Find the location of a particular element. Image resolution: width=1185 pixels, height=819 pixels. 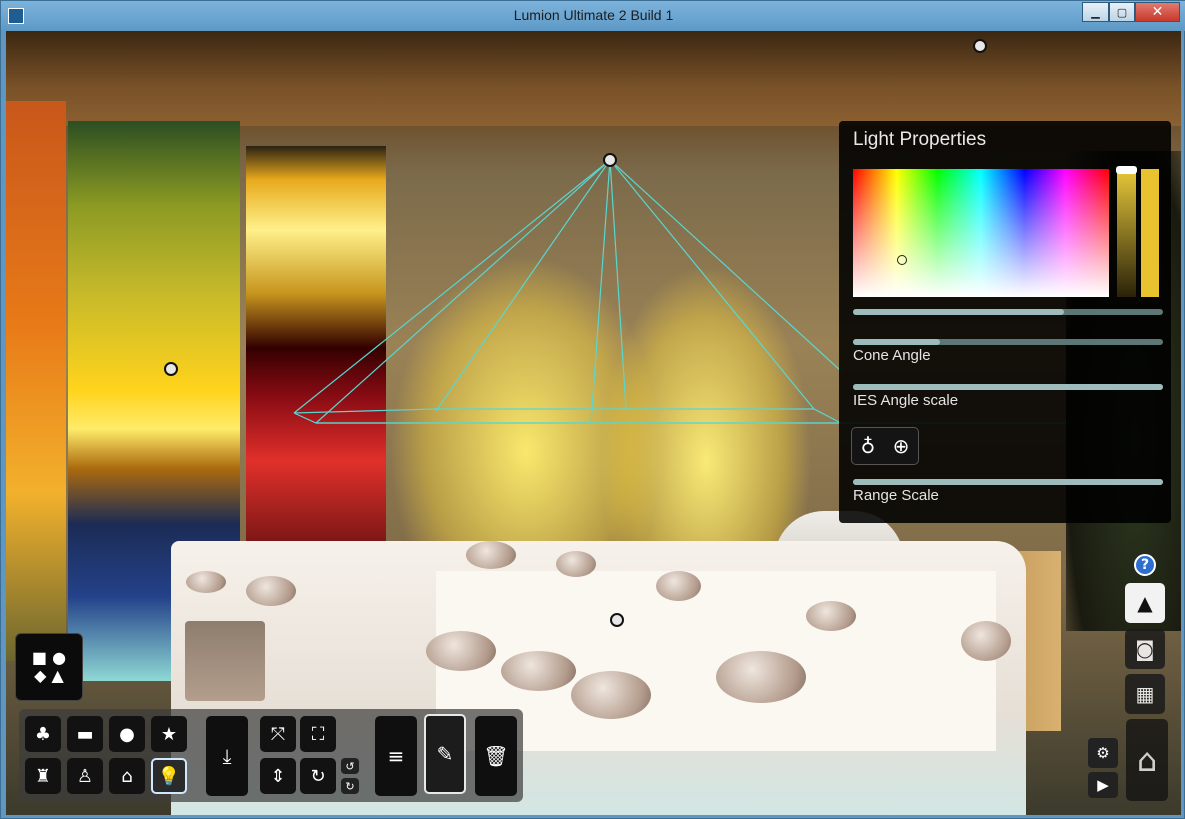

settings-button: ⚙ is located at coordinates (1103, 753).